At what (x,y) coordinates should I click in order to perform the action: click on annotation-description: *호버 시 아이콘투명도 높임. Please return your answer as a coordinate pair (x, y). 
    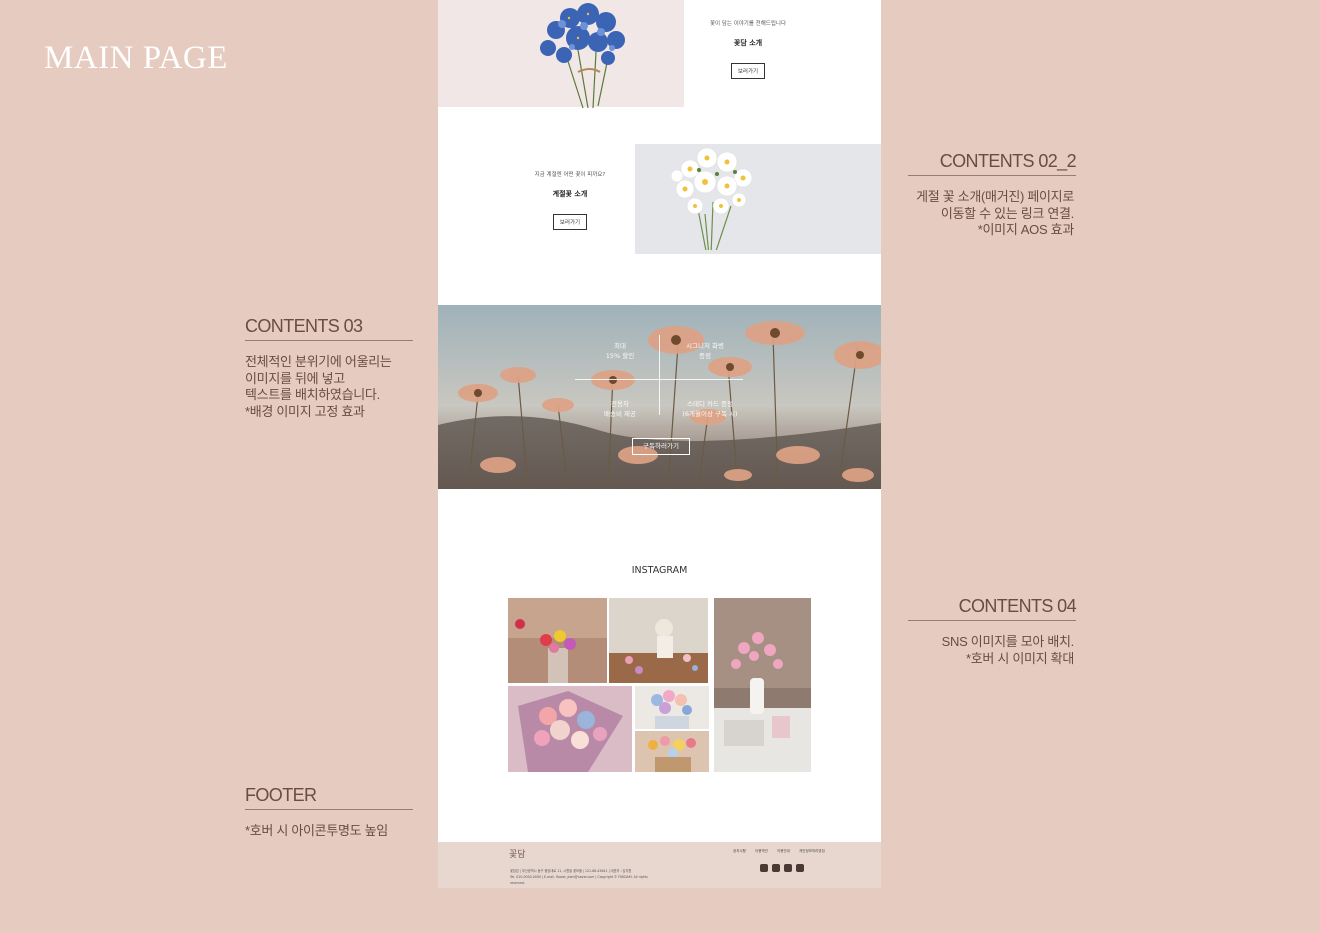
    Looking at the image, I should click on (329, 831).